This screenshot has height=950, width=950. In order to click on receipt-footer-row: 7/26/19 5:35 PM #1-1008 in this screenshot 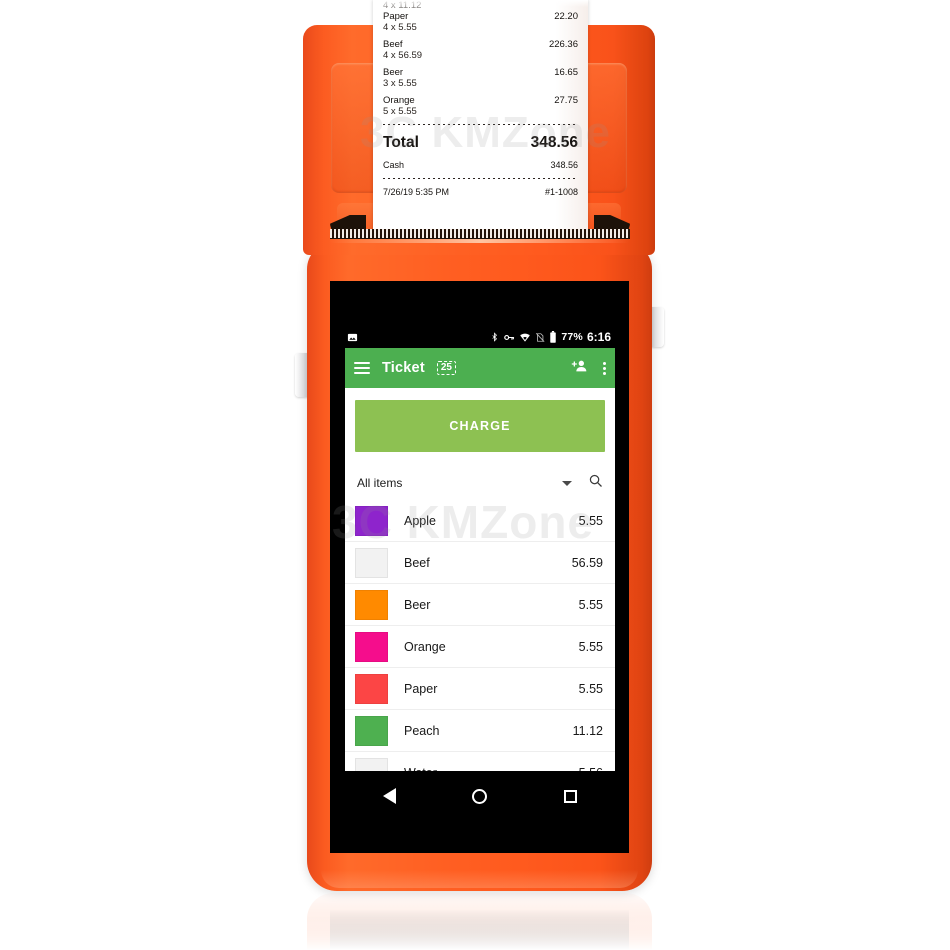, I will do `click(480, 192)`.